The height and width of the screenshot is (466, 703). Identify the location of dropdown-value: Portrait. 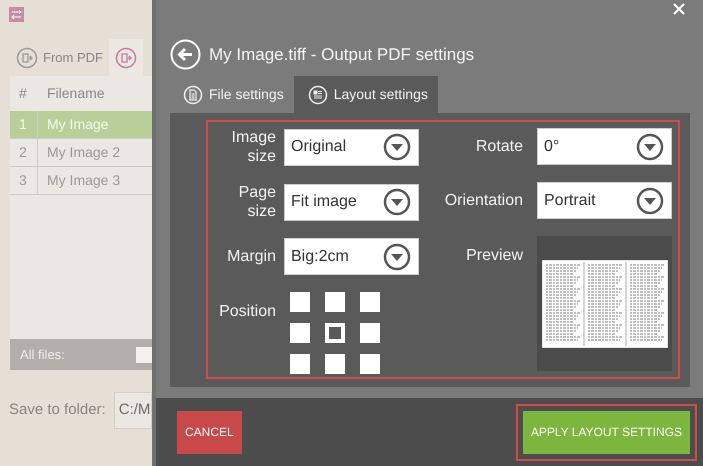
(570, 200).